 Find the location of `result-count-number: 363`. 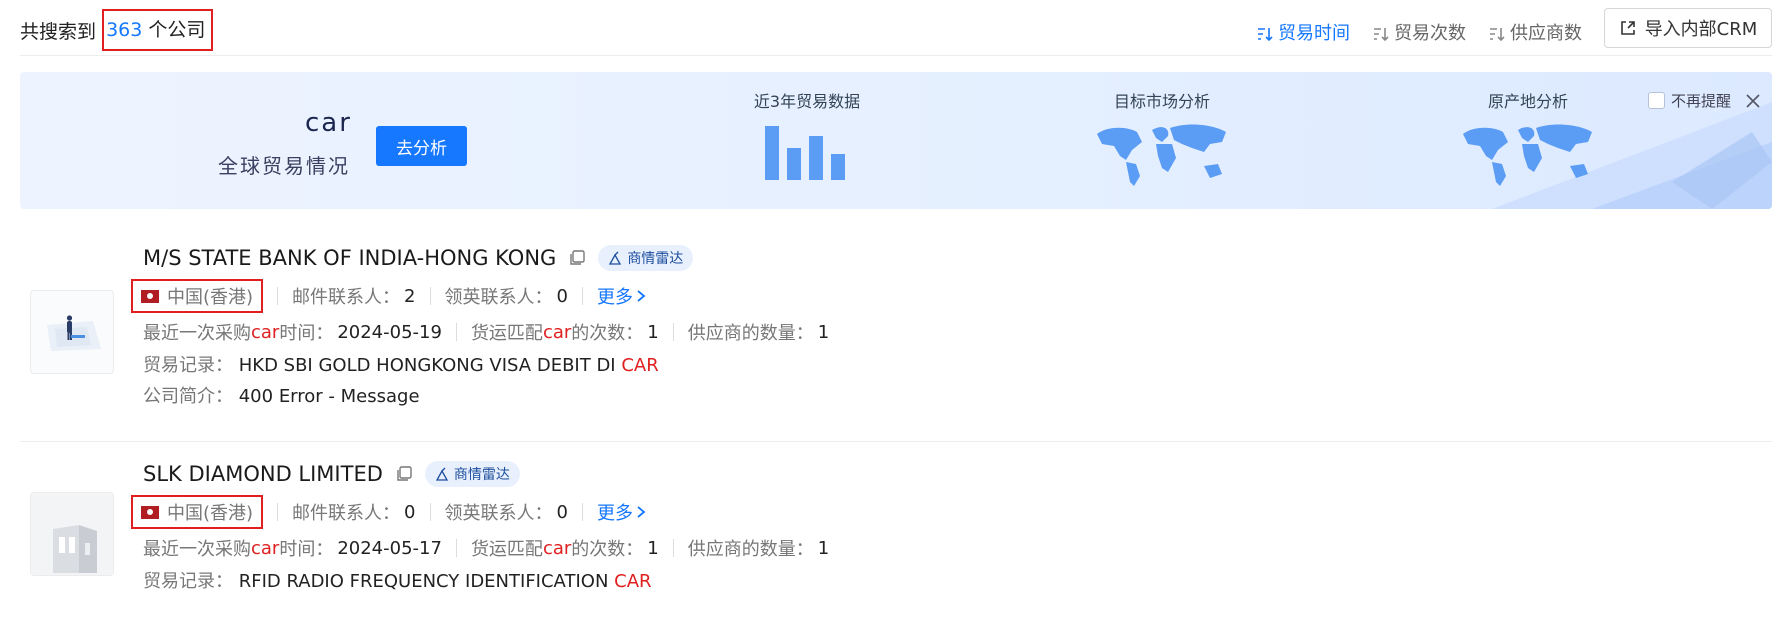

result-count-number: 363 is located at coordinates (124, 29).